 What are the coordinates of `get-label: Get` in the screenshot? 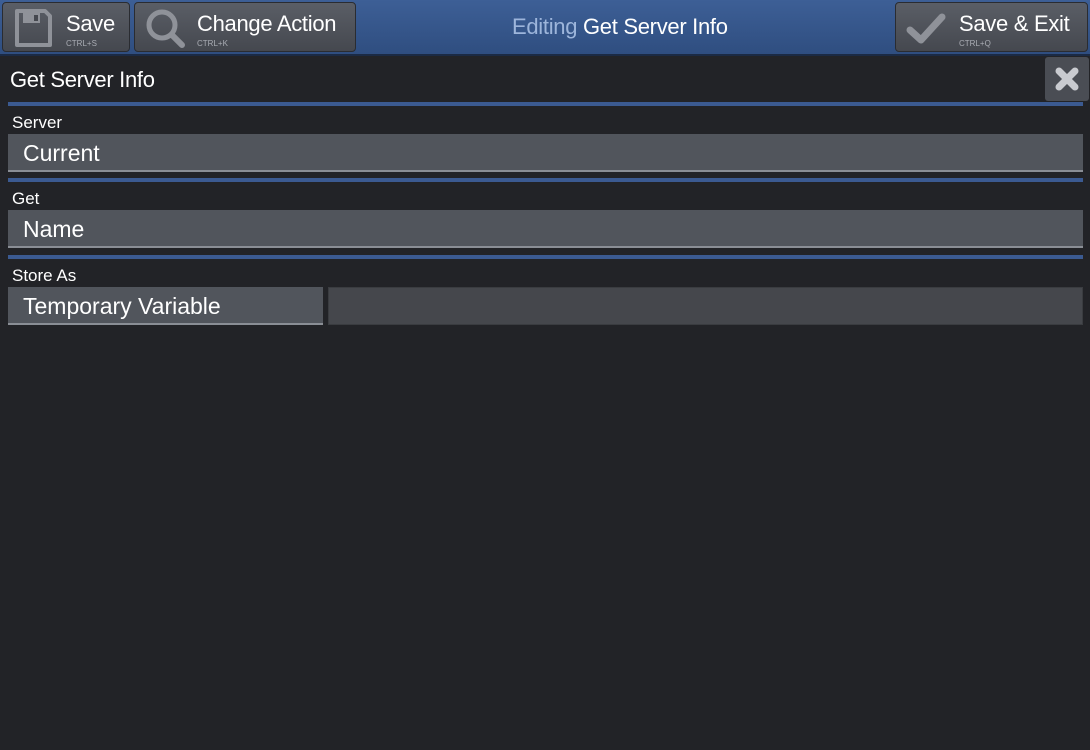 It's located at (26, 198).